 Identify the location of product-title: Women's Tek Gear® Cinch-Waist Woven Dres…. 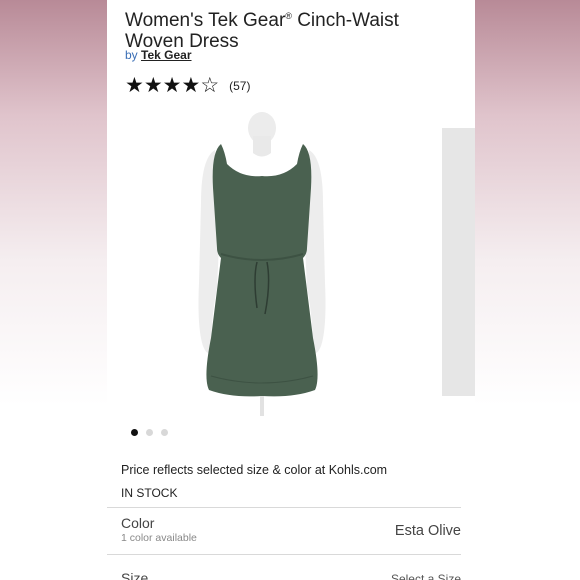
(262, 31).